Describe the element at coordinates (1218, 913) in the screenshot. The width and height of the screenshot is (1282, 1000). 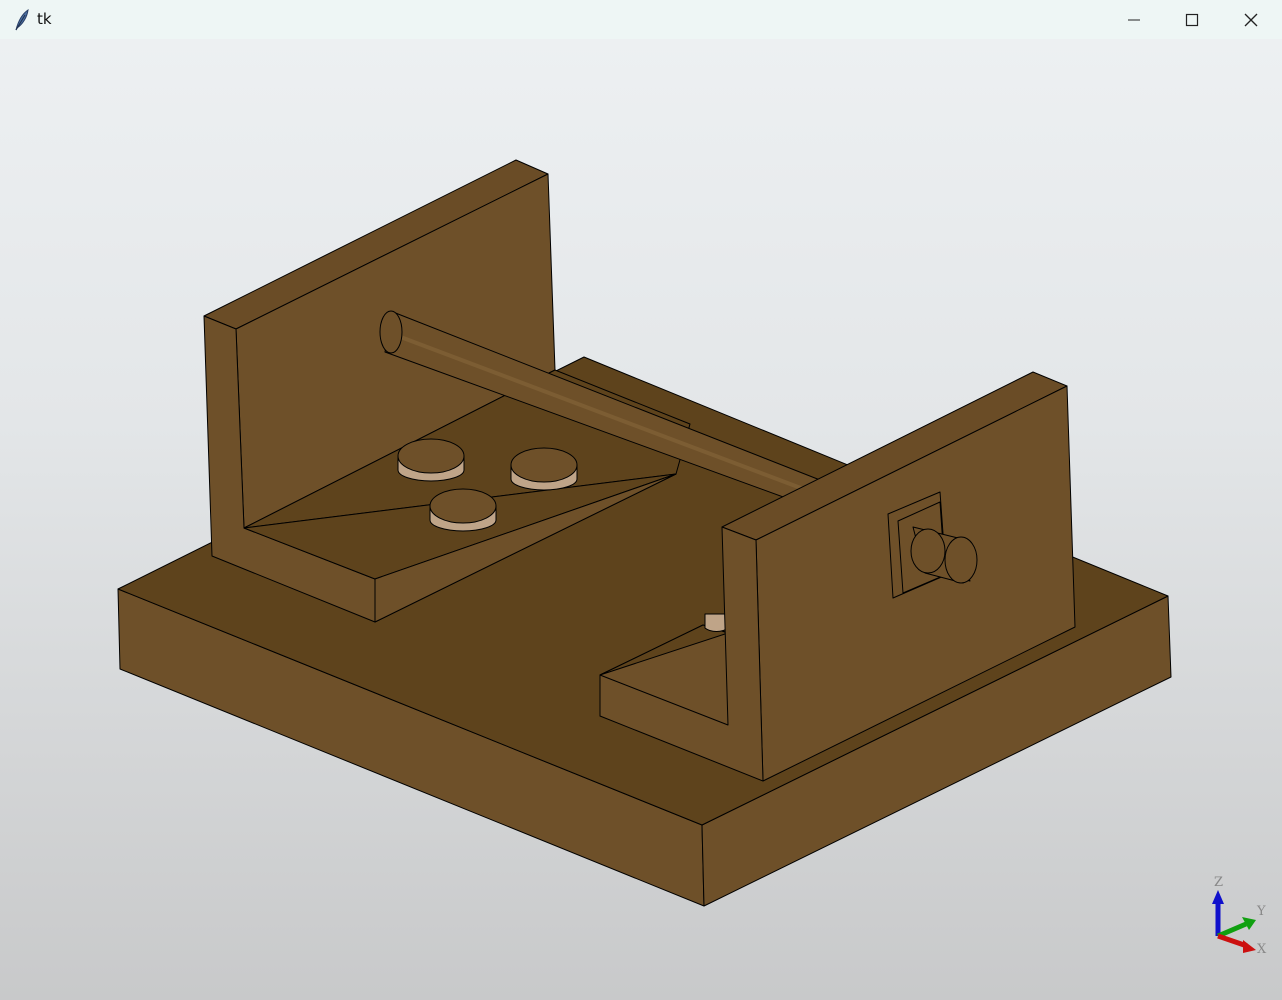
I see `z-axis-arrow` at that location.